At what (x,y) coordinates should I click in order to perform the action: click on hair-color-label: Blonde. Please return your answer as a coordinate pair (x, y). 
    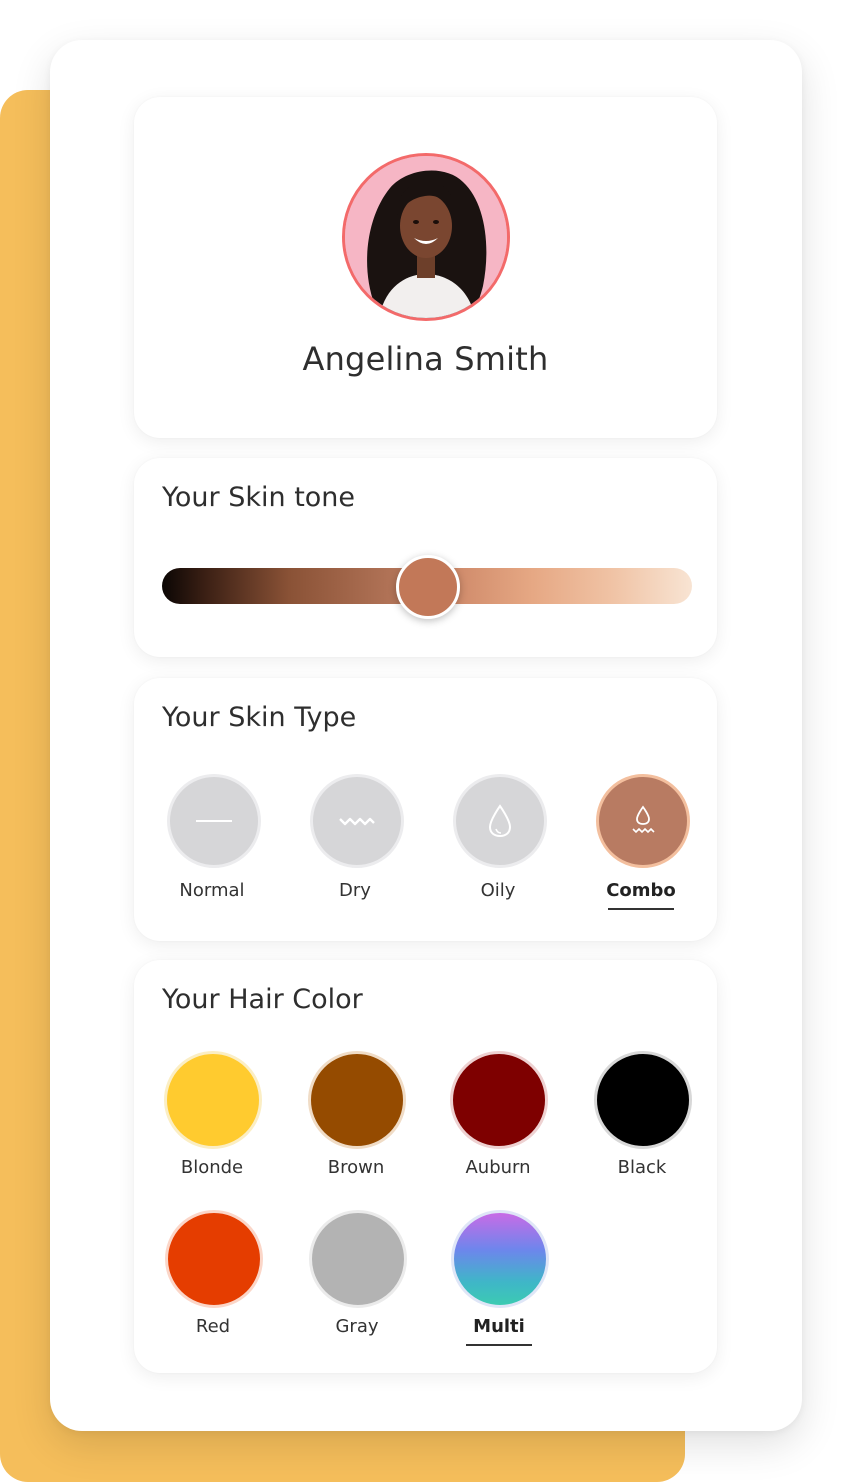
    Looking at the image, I should click on (212, 1167).